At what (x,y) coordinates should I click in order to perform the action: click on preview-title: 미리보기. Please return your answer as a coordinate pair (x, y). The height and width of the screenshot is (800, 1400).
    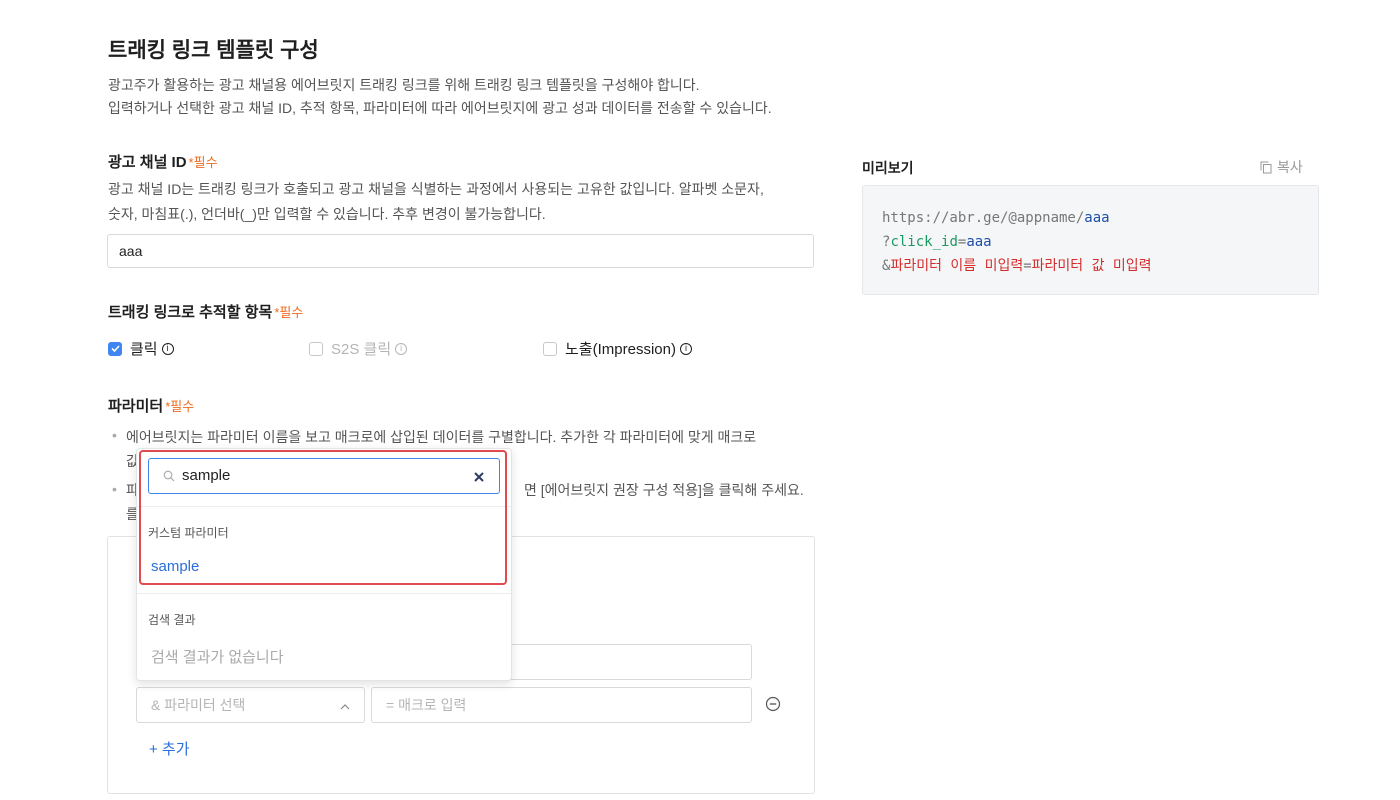
    Looking at the image, I should click on (888, 168).